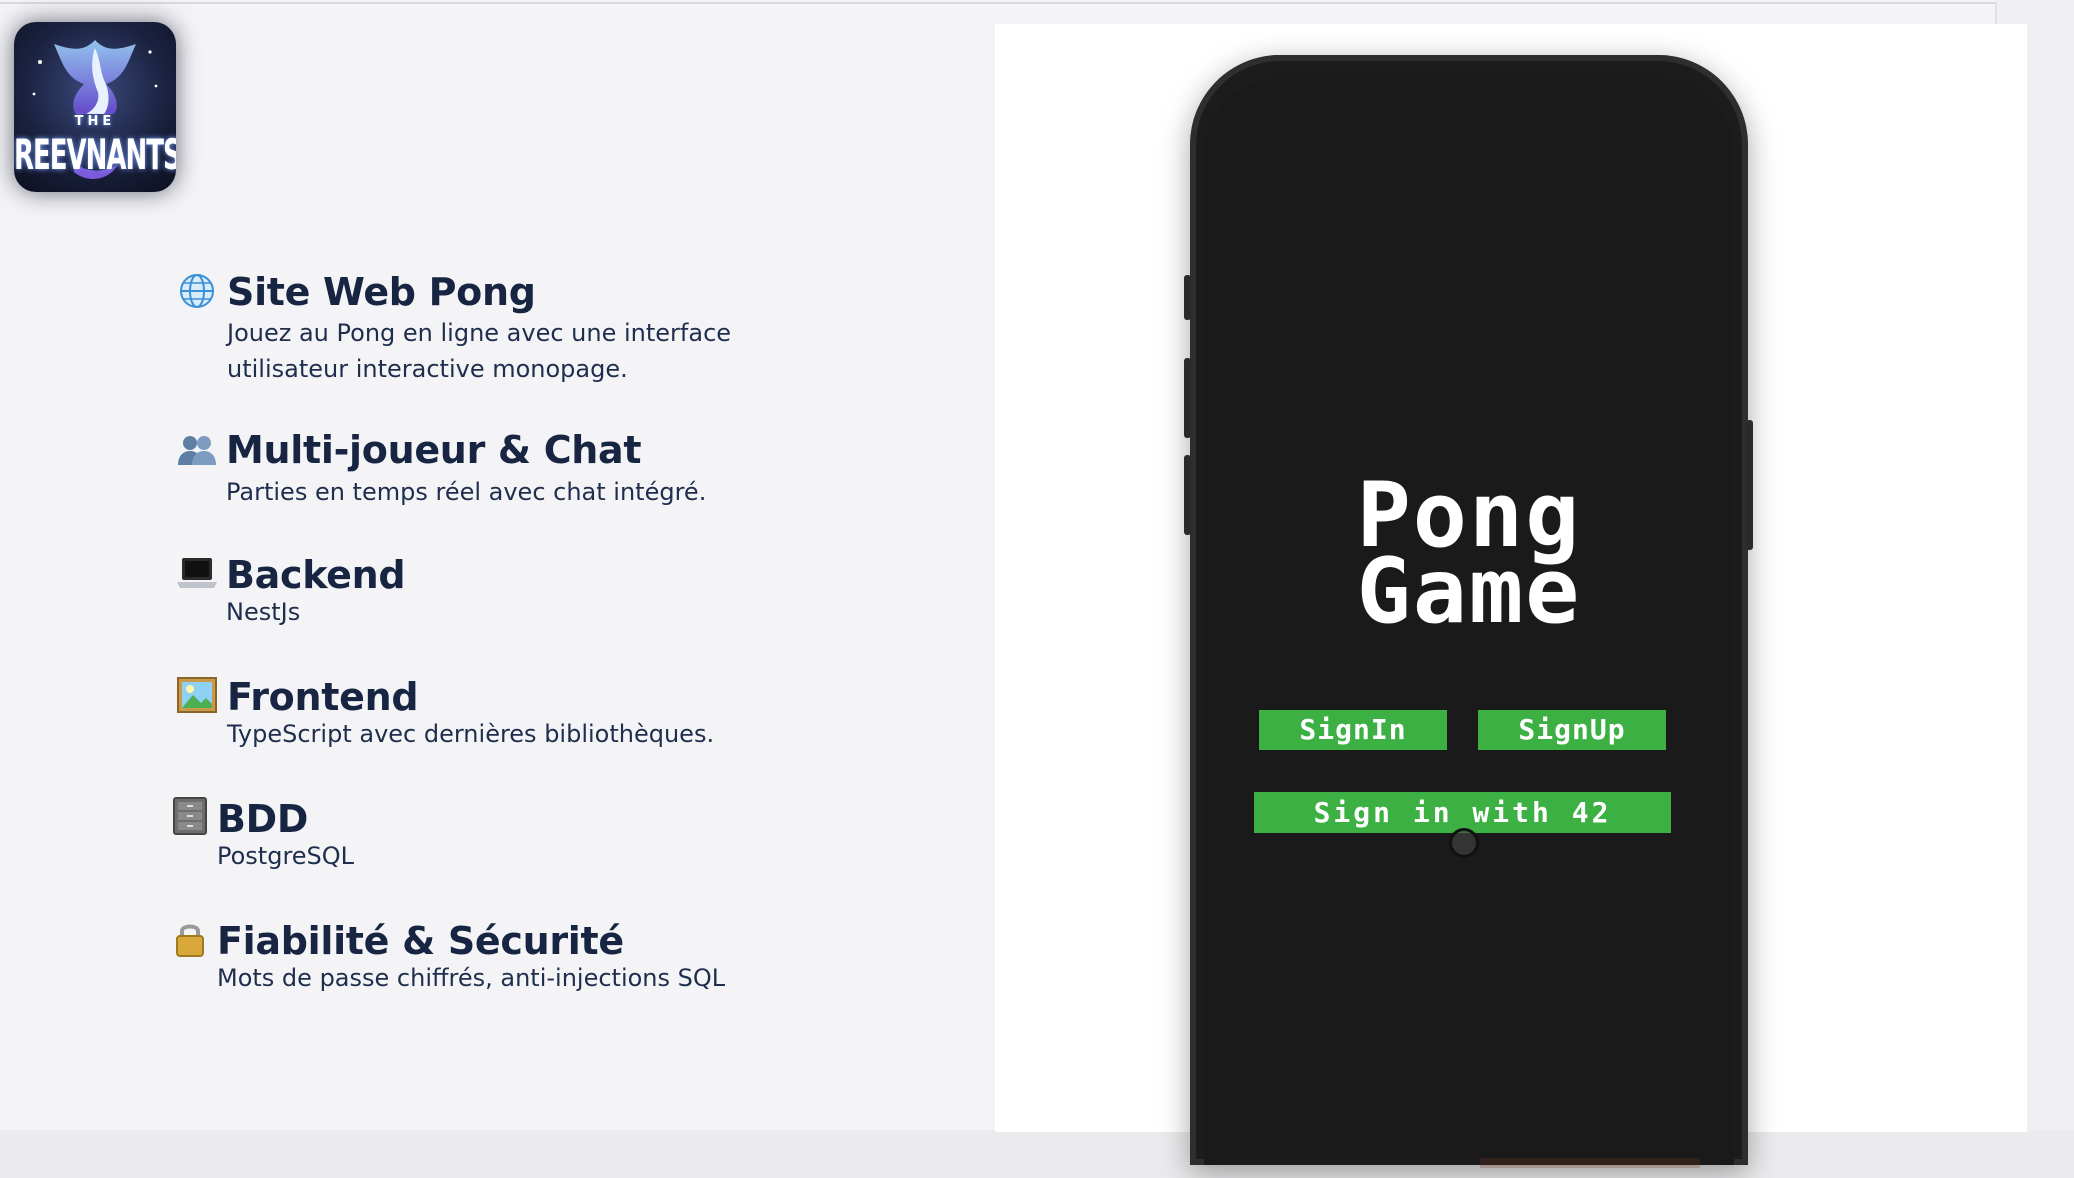 The image size is (2074, 1178). I want to click on logo-text-the: THE, so click(95, 121).